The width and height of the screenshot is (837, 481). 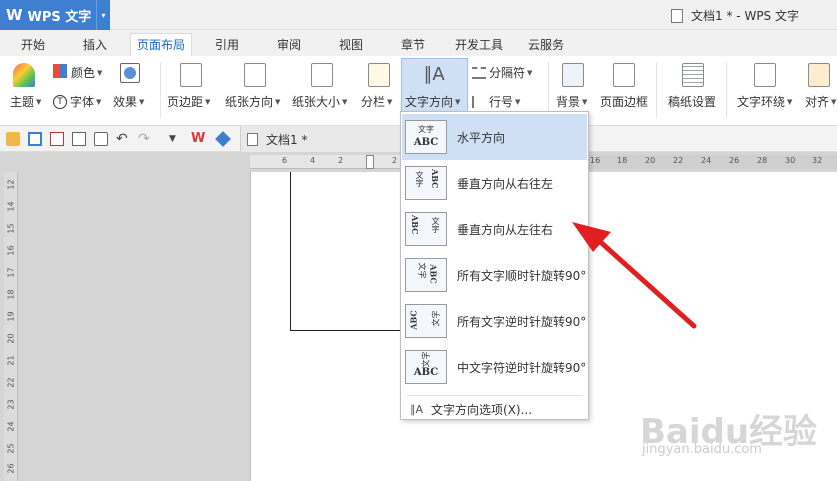 I want to click on align-button: 对齐 ▼, so click(x=820, y=101).